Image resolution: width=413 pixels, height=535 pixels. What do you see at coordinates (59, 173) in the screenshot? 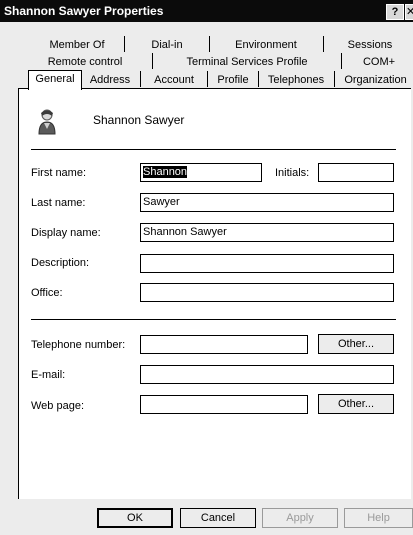
I see `first-name-label: First name:` at bounding box center [59, 173].